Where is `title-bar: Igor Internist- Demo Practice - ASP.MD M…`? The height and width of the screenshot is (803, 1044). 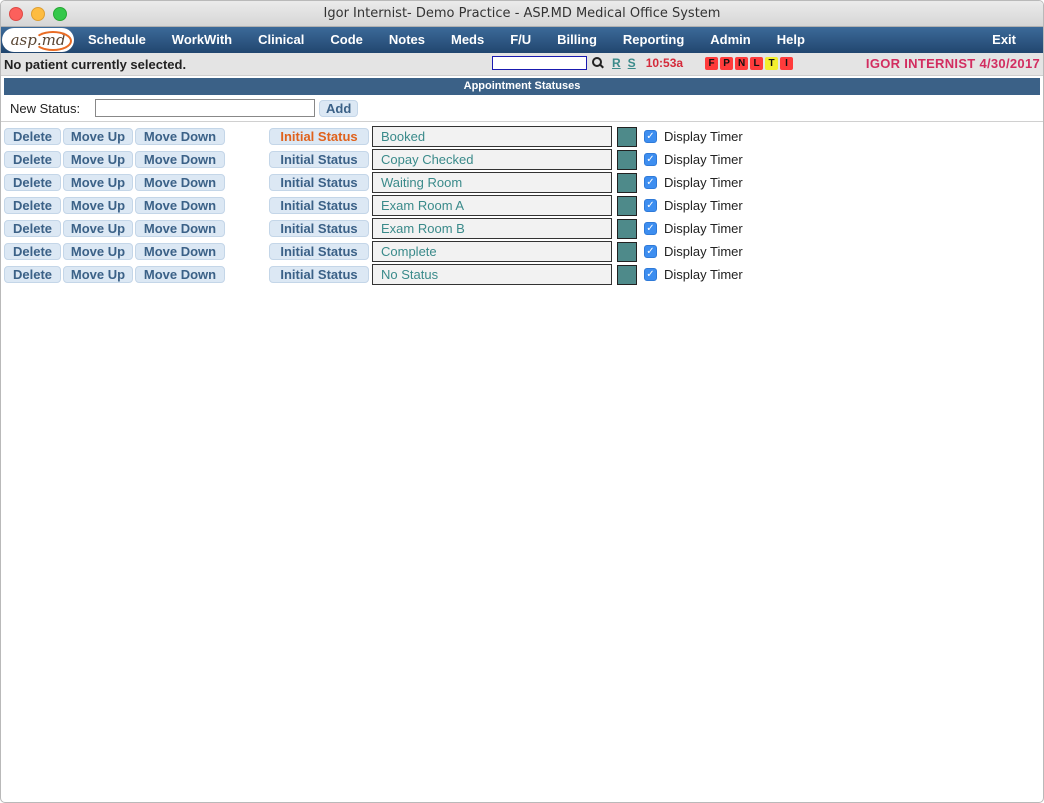 title-bar: Igor Internist- Demo Practice - ASP.MD M… is located at coordinates (522, 14).